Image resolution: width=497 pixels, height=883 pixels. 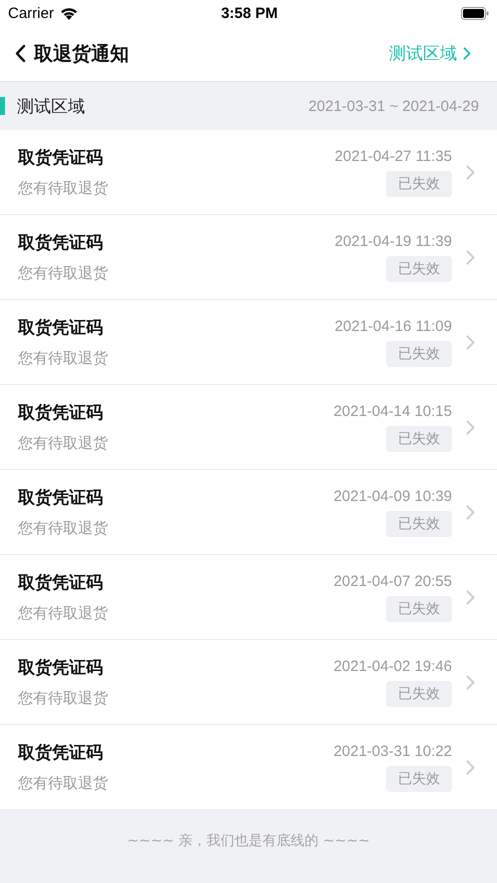 What do you see at coordinates (393, 581) in the screenshot?
I see `notice-time: 2021-04-07 20:55` at bounding box center [393, 581].